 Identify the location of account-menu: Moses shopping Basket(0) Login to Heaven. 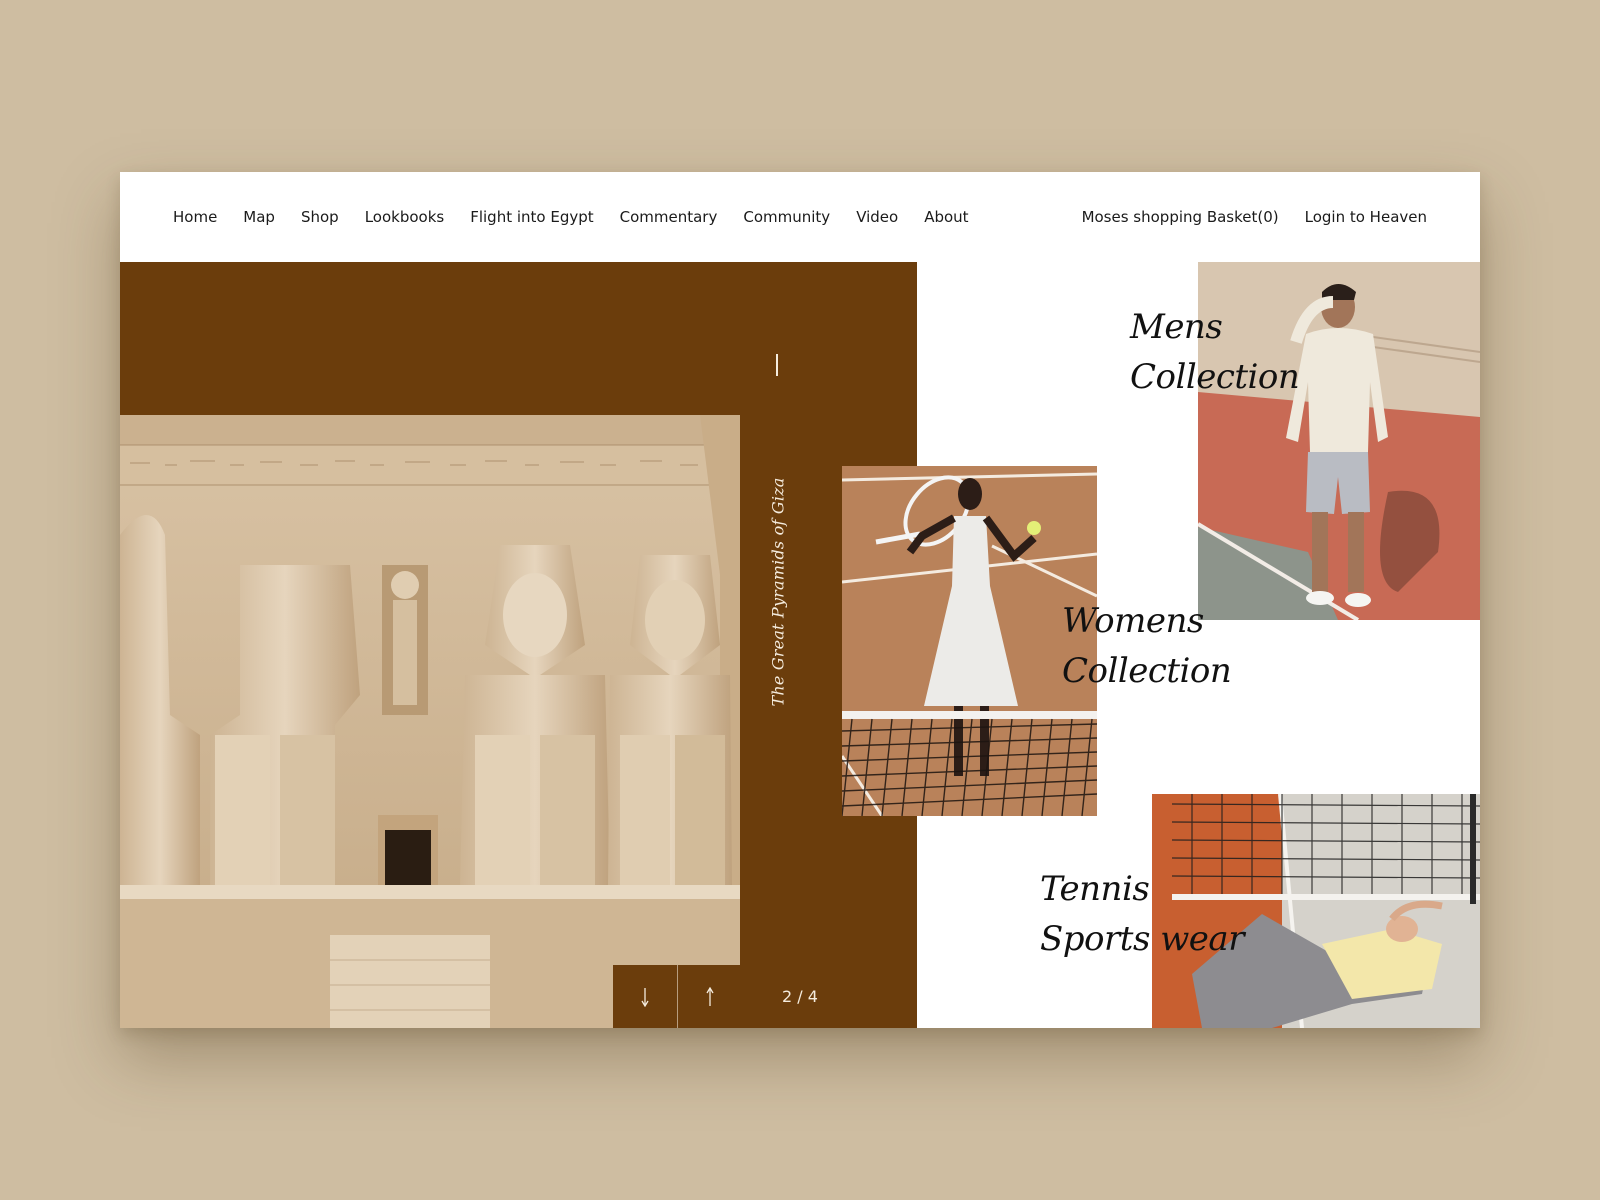
(1241, 217).